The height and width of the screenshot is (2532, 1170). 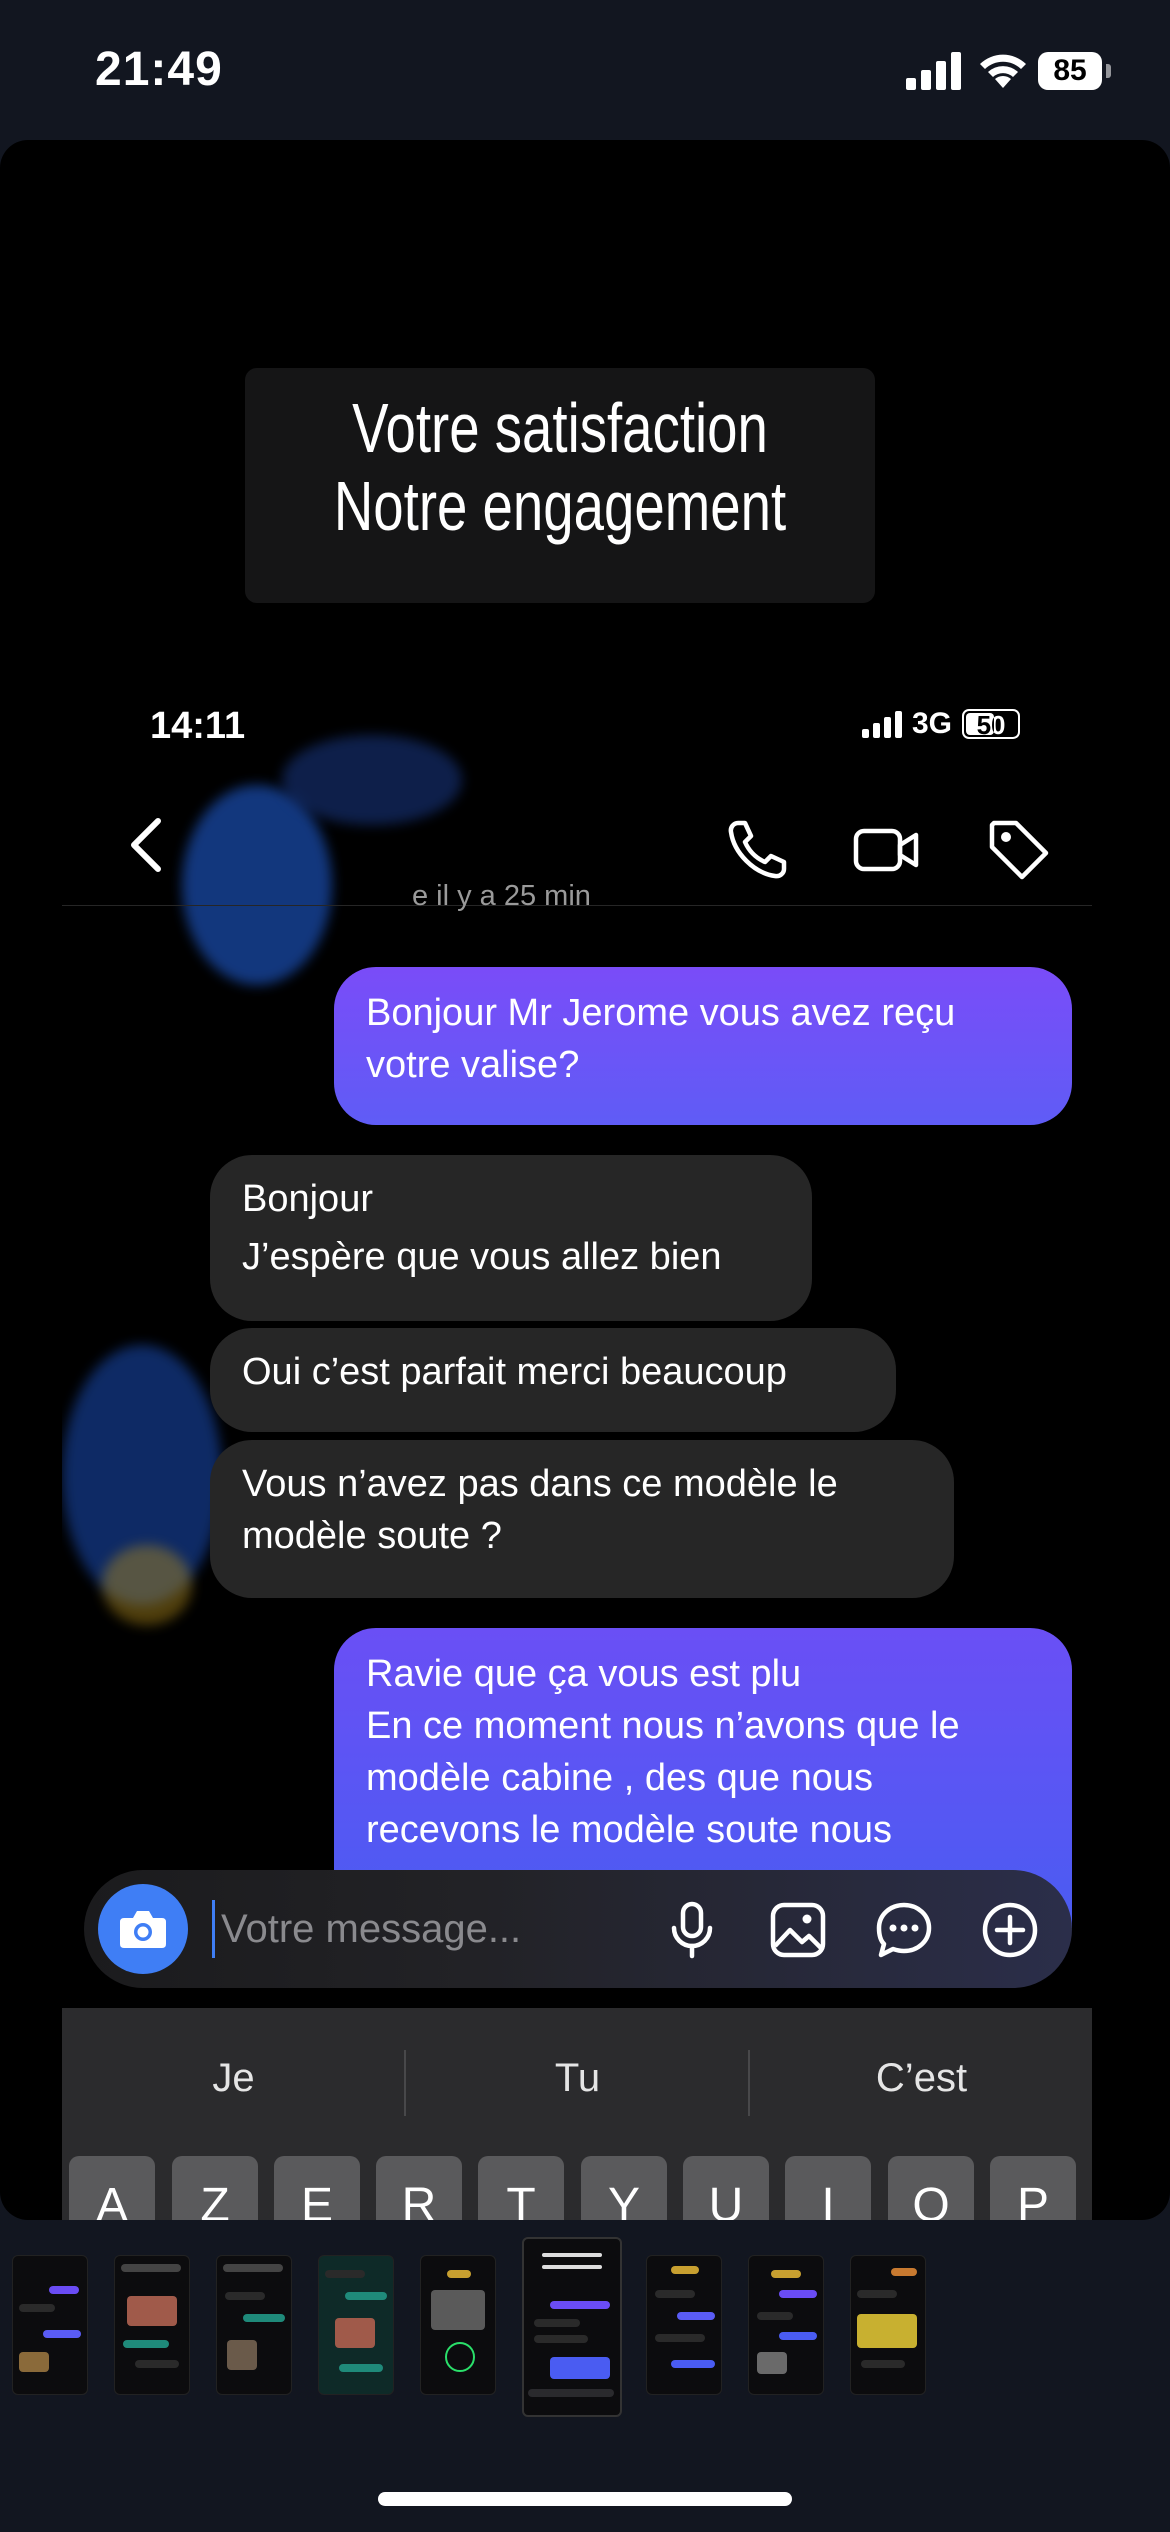 I want to click on key-i: I, so click(x=828, y=2188).